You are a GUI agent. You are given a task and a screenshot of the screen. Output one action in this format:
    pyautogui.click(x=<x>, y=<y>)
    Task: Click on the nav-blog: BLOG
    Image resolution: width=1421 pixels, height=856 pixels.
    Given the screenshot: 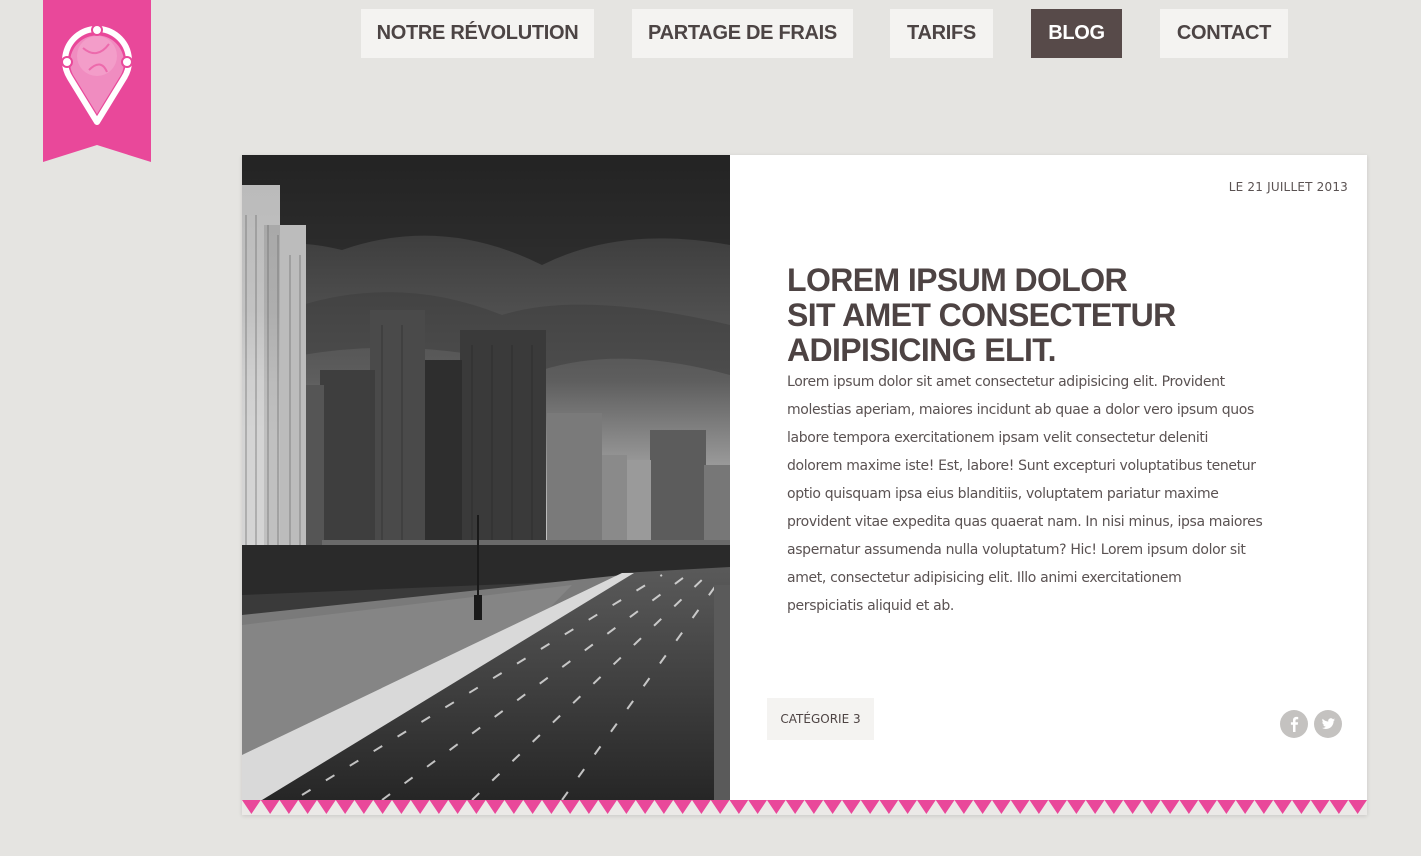 What is the action you would take?
    pyautogui.click(x=1076, y=33)
    